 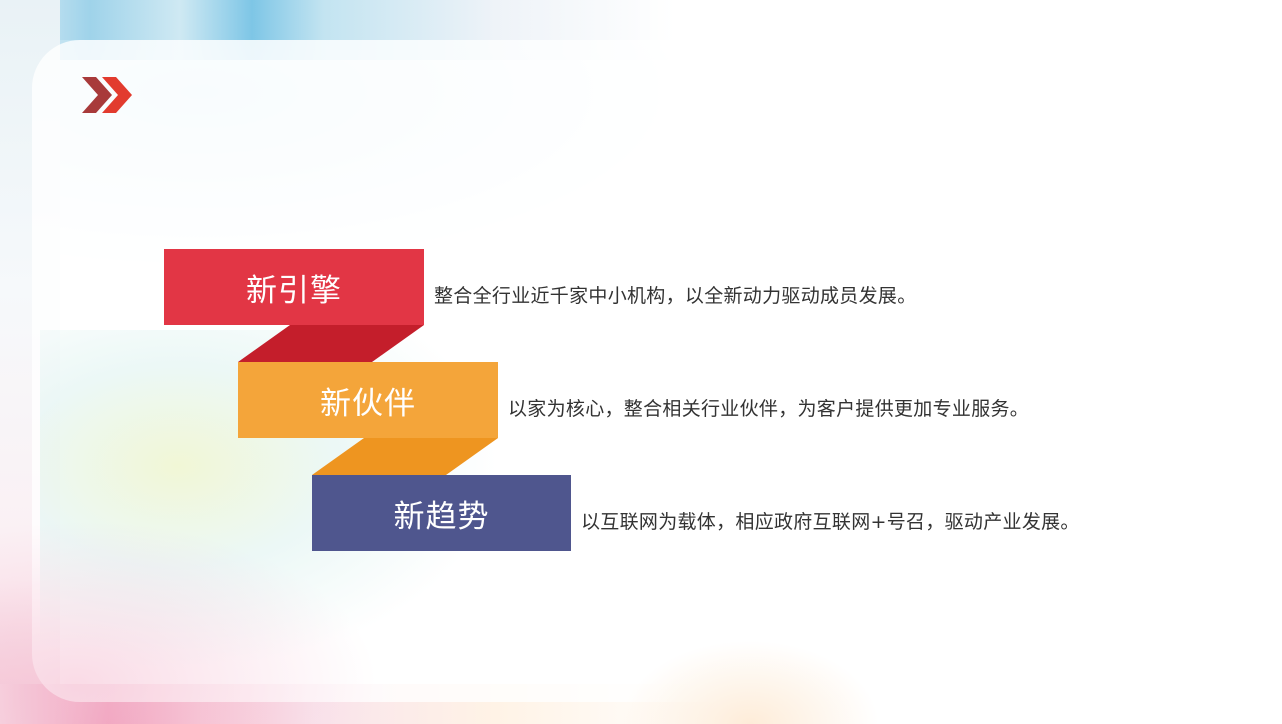 I want to click on ribbon-description: 以互联网为载体，相应政府互联网+号召，驱动产业发展。, so click(x=830, y=522).